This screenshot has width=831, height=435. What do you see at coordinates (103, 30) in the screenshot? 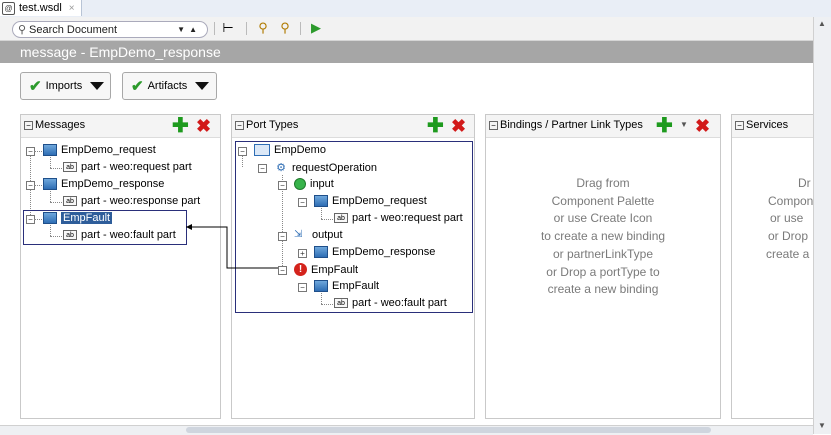
I see `search-input: Search Document` at bounding box center [103, 30].